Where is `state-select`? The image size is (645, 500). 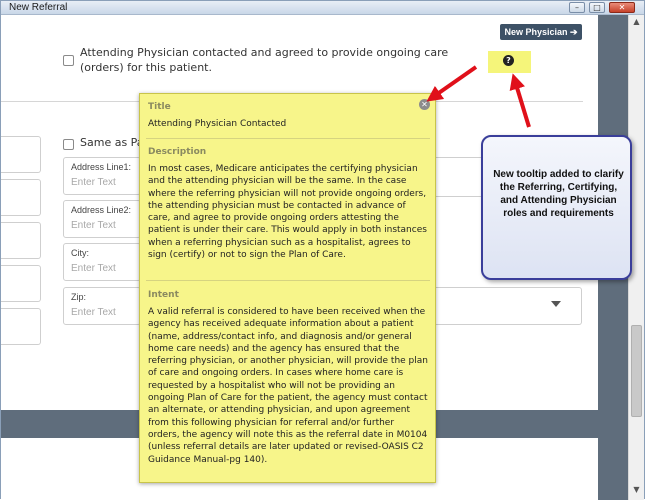
state-select is located at coordinates (508, 306).